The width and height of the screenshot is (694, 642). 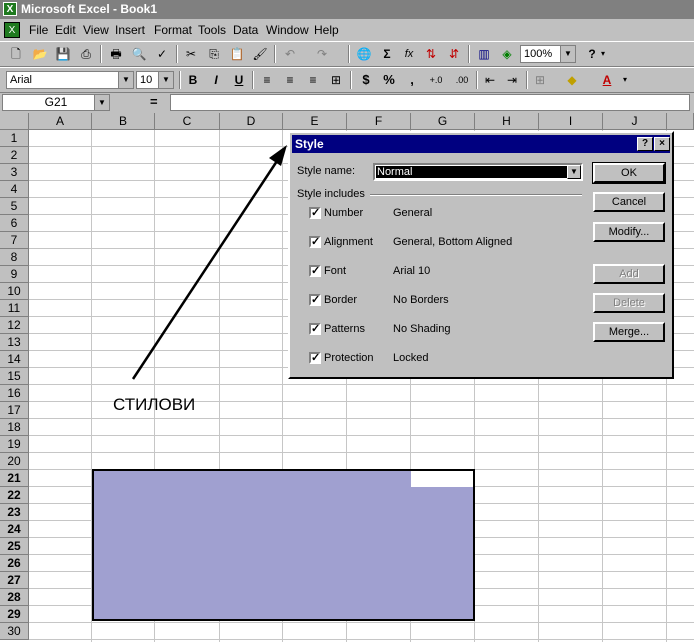 I want to click on alignment-value: General, Bottom Aligned, so click(x=453, y=242).